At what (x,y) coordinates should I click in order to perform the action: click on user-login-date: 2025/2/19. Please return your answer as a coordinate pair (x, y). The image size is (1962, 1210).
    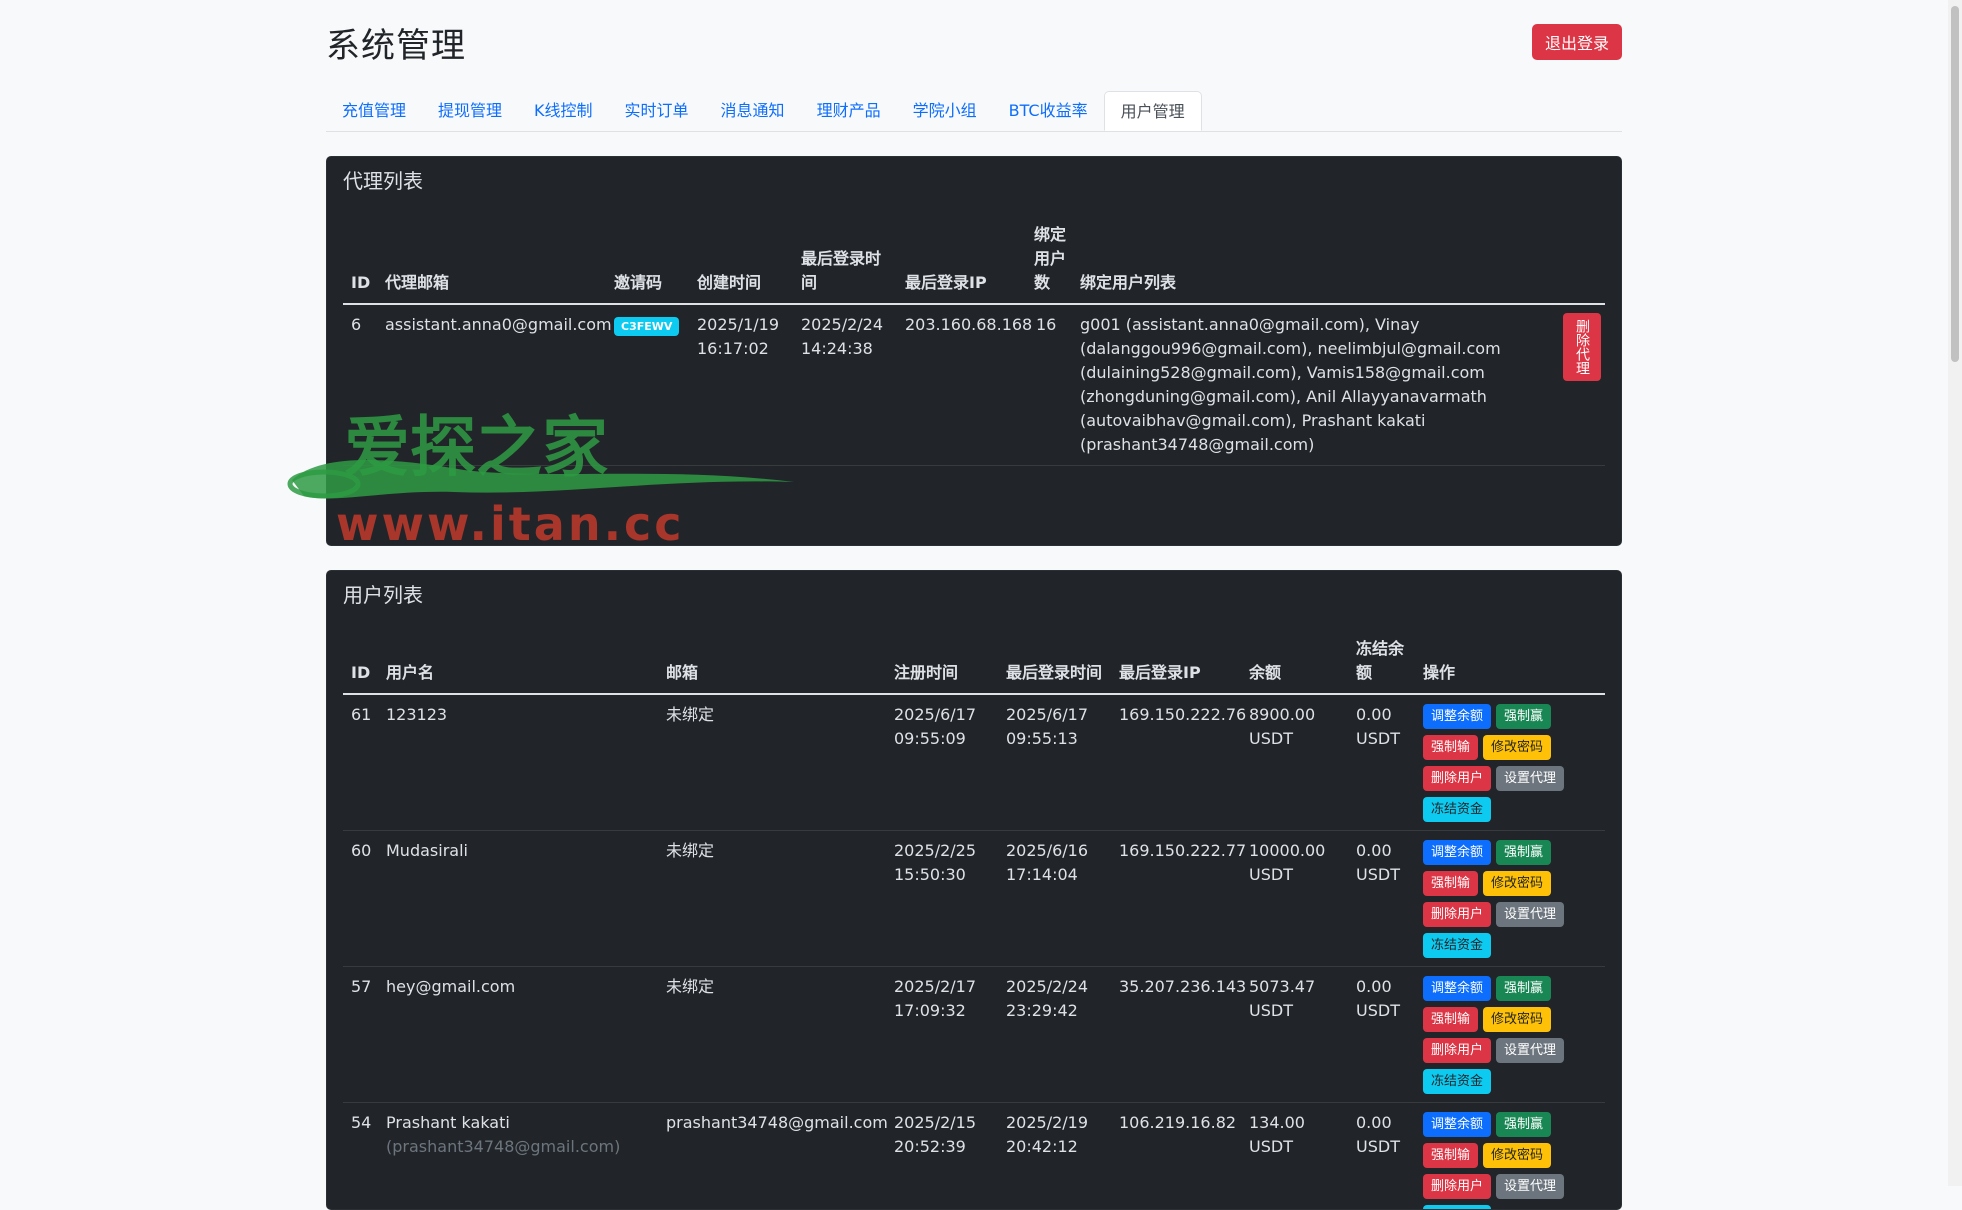
    Looking at the image, I should click on (1054, 1123).